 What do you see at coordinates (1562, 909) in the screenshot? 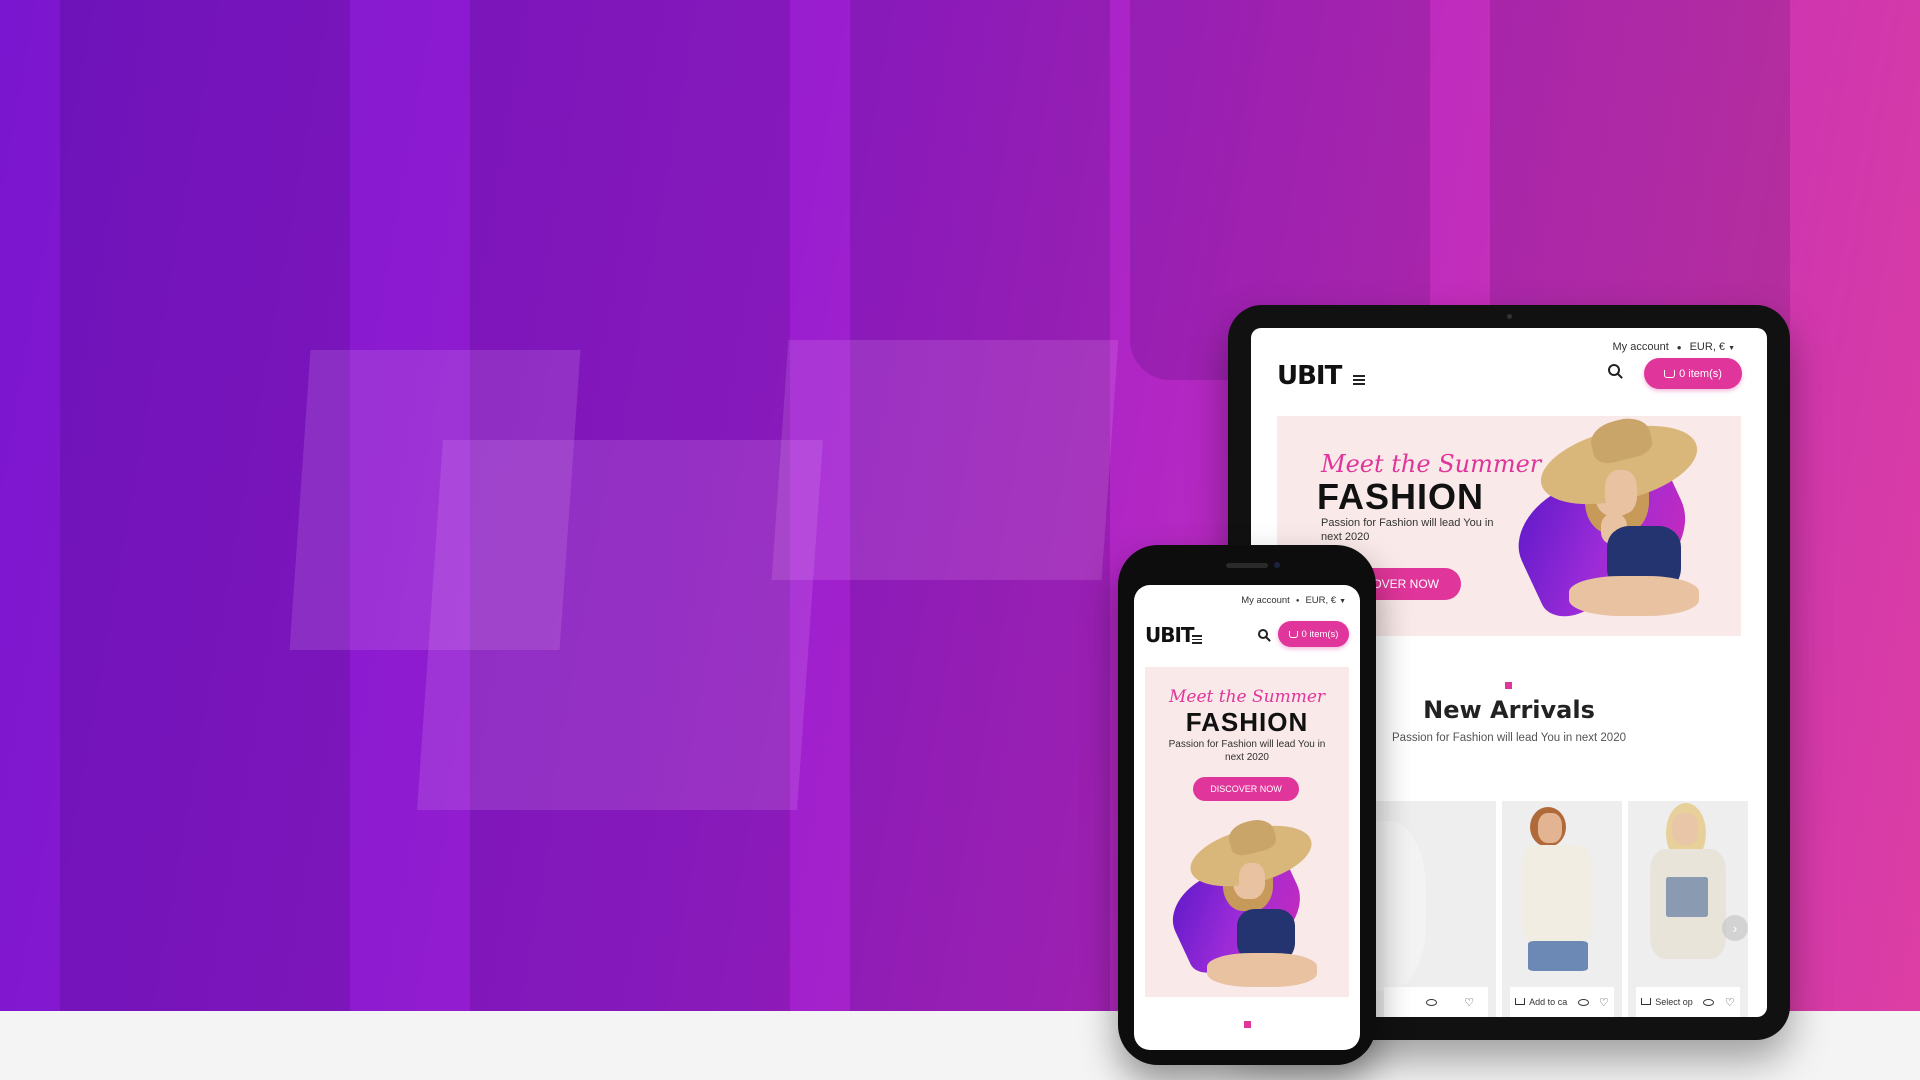
I see `product-card: Add to ca ♡` at bounding box center [1562, 909].